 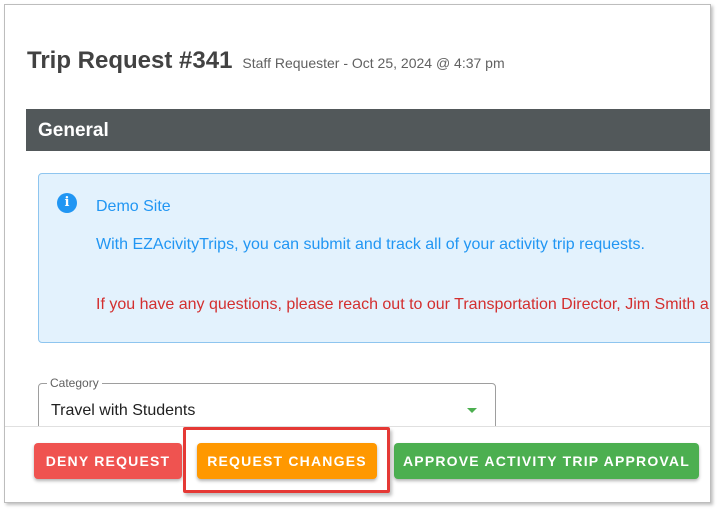 What do you see at coordinates (287, 461) in the screenshot?
I see `request-changes-button: REQUEST CHANGES` at bounding box center [287, 461].